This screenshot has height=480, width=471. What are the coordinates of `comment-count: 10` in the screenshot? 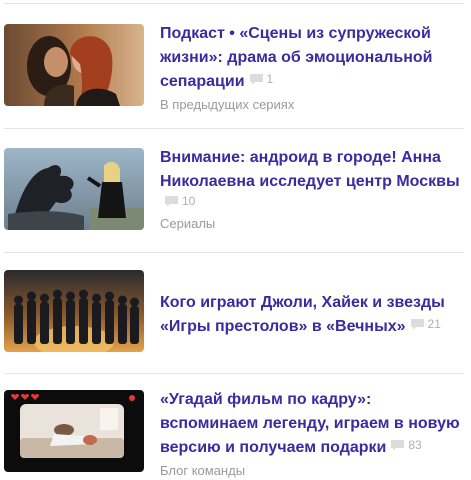 It's located at (179, 201).